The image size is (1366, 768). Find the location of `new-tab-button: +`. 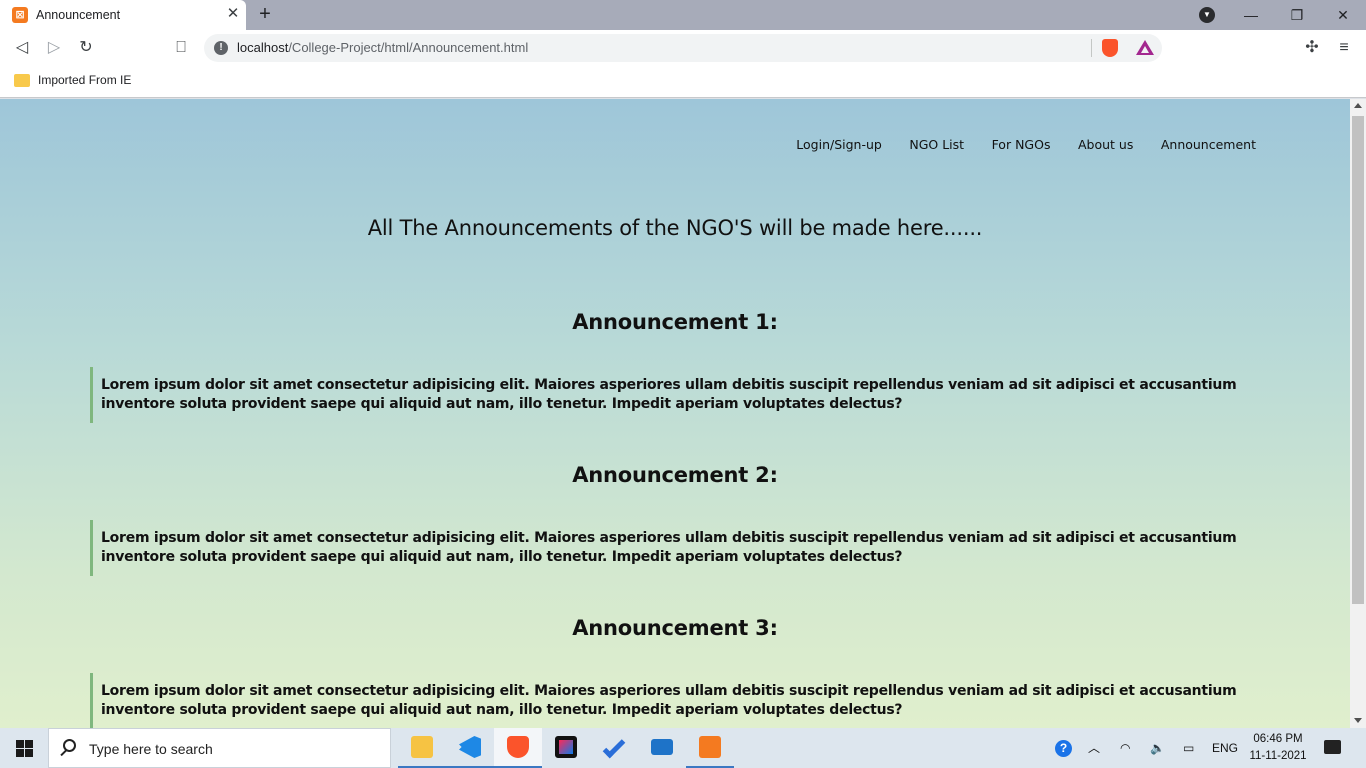

new-tab-button: + is located at coordinates (265, 14).